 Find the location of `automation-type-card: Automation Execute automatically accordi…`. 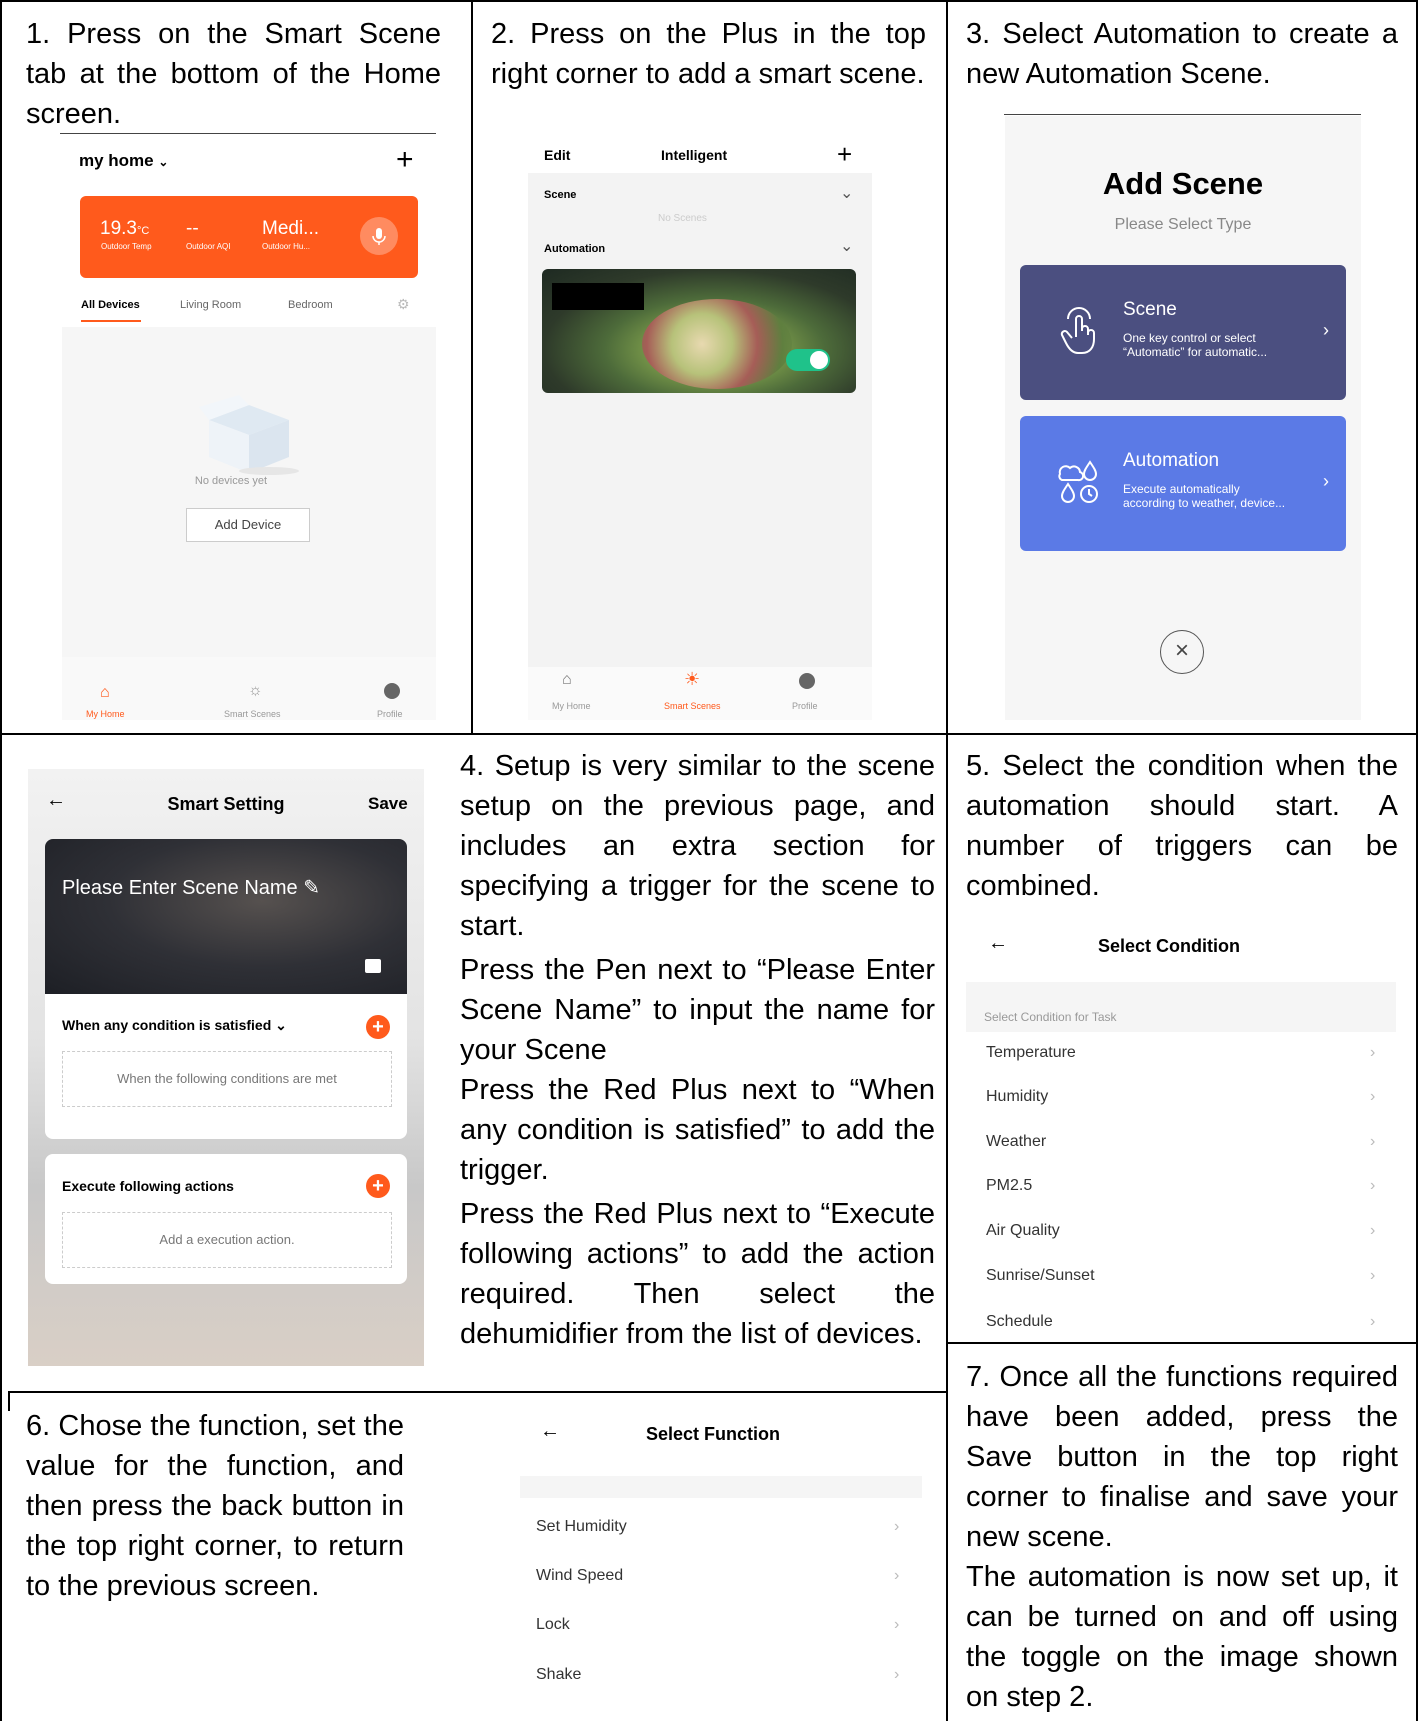

automation-type-card: Automation Execute automatically accordi… is located at coordinates (1183, 483).